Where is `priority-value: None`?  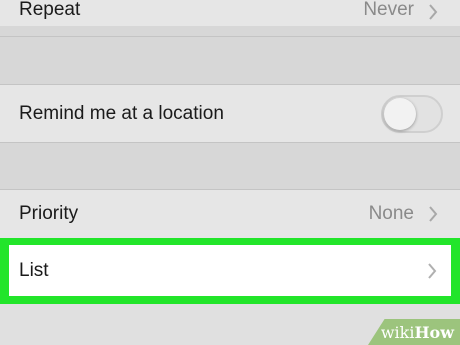
priority-value: None is located at coordinates (391, 213).